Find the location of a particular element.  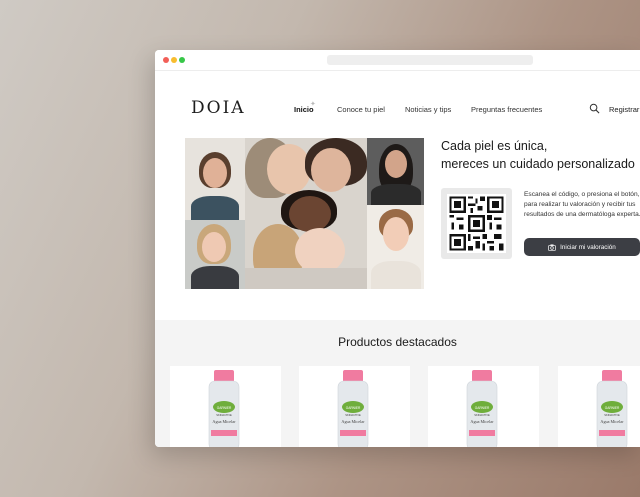

hero-title-line-1: Cada piel es única, is located at coordinates (494, 146).